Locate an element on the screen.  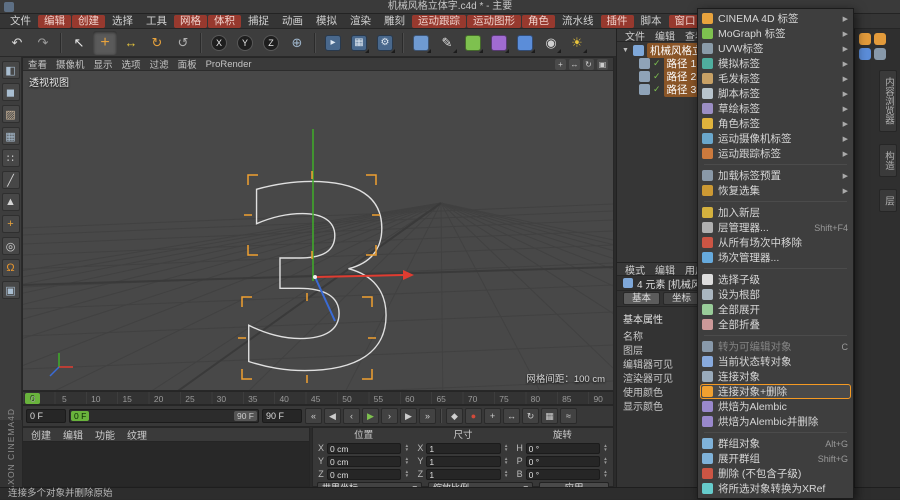
model-mode-button: ◼ is located at coordinates (10, 92).